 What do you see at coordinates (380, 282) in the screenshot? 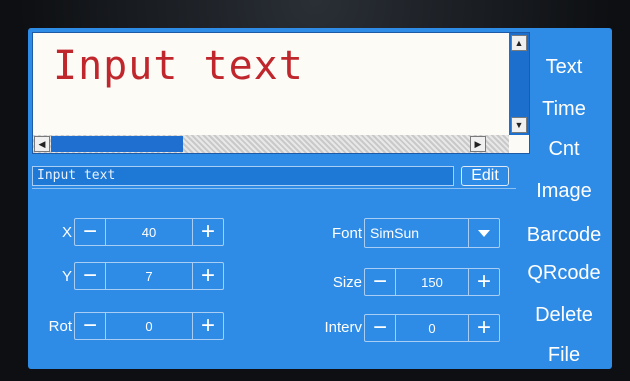
I see `size-decrement-button: −` at bounding box center [380, 282].